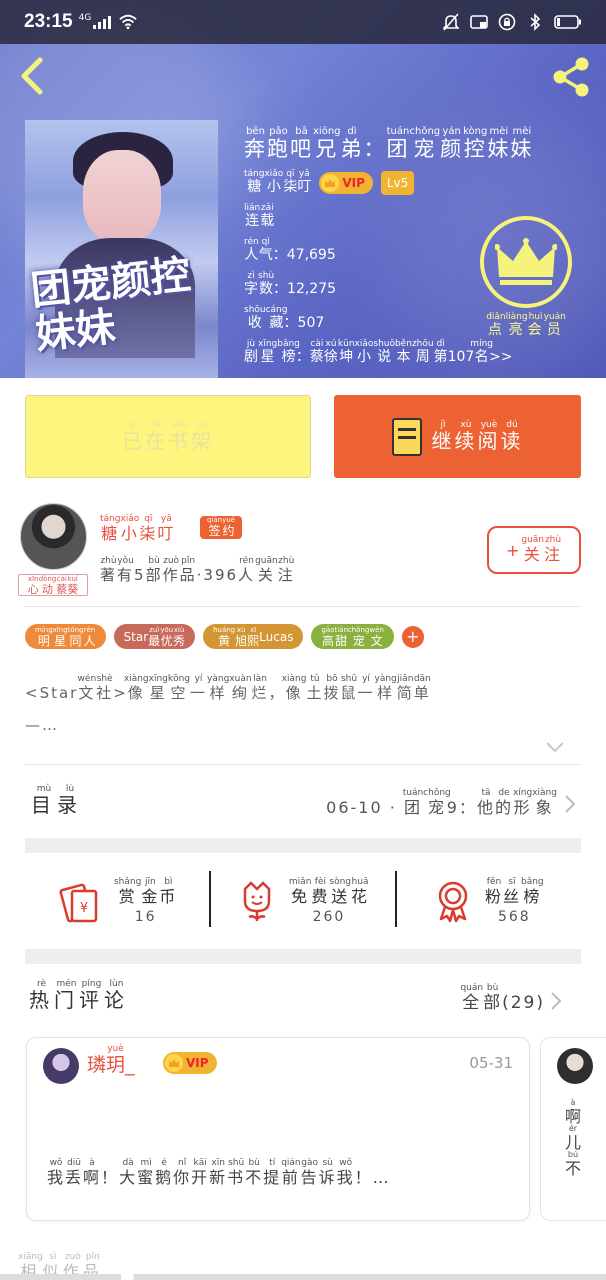 The height and width of the screenshot is (1280, 606). I want to click on all-comments-link: 全quán部bù(29), so click(502, 998).